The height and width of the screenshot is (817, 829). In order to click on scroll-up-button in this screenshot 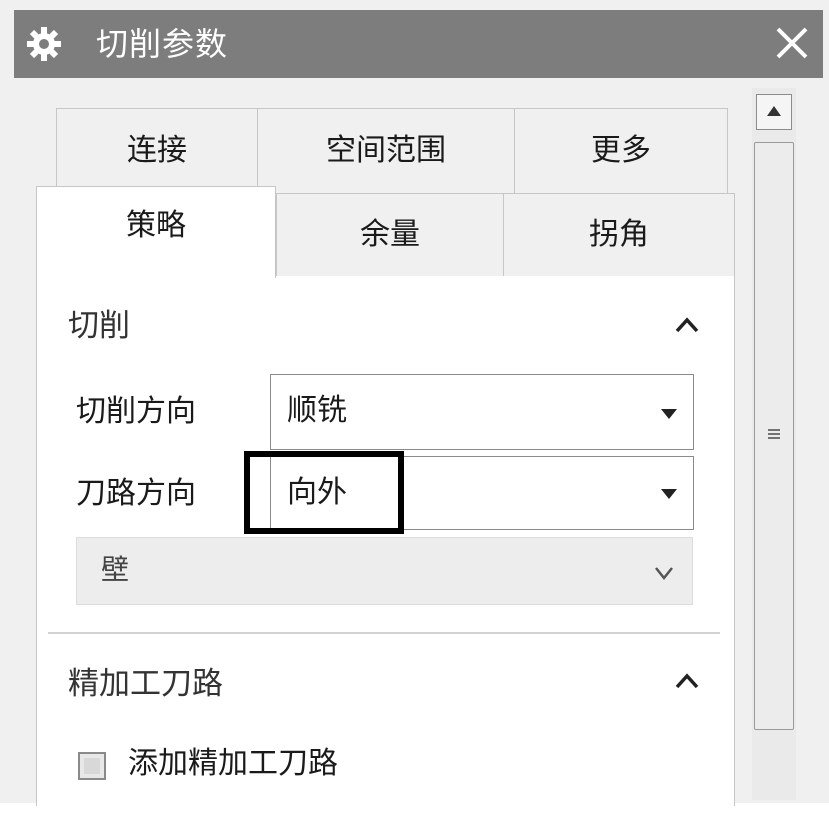, I will do `click(774, 112)`.